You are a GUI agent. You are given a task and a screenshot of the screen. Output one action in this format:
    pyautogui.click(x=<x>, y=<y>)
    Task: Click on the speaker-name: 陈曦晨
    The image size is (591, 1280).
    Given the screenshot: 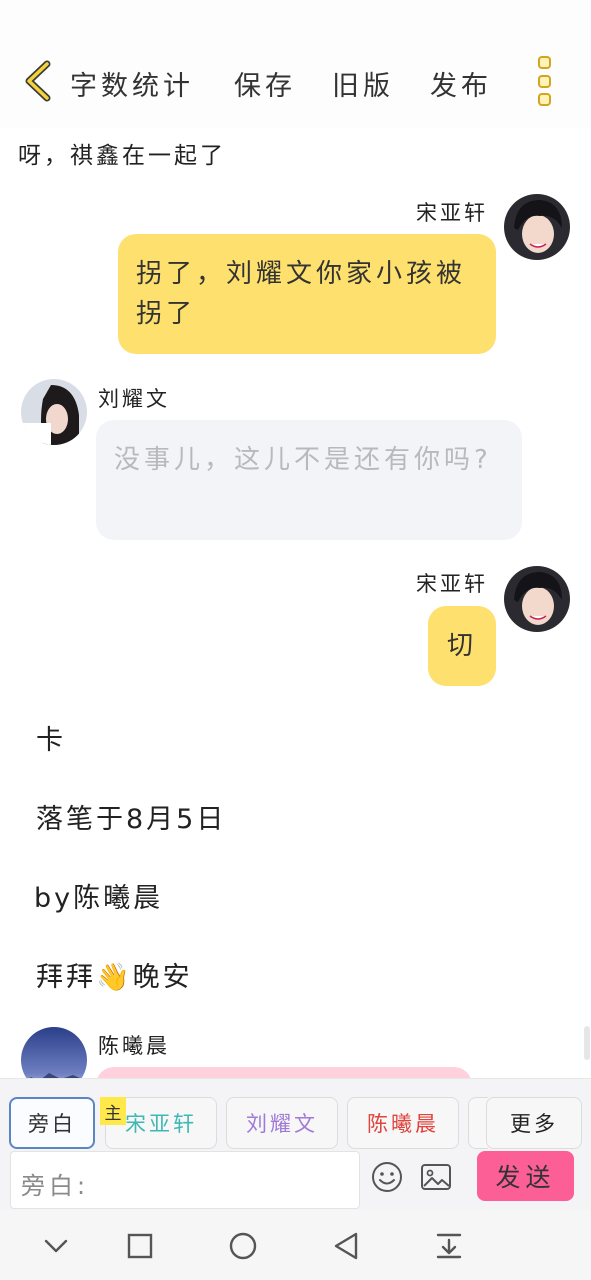 What is the action you would take?
    pyautogui.click(x=134, y=1046)
    